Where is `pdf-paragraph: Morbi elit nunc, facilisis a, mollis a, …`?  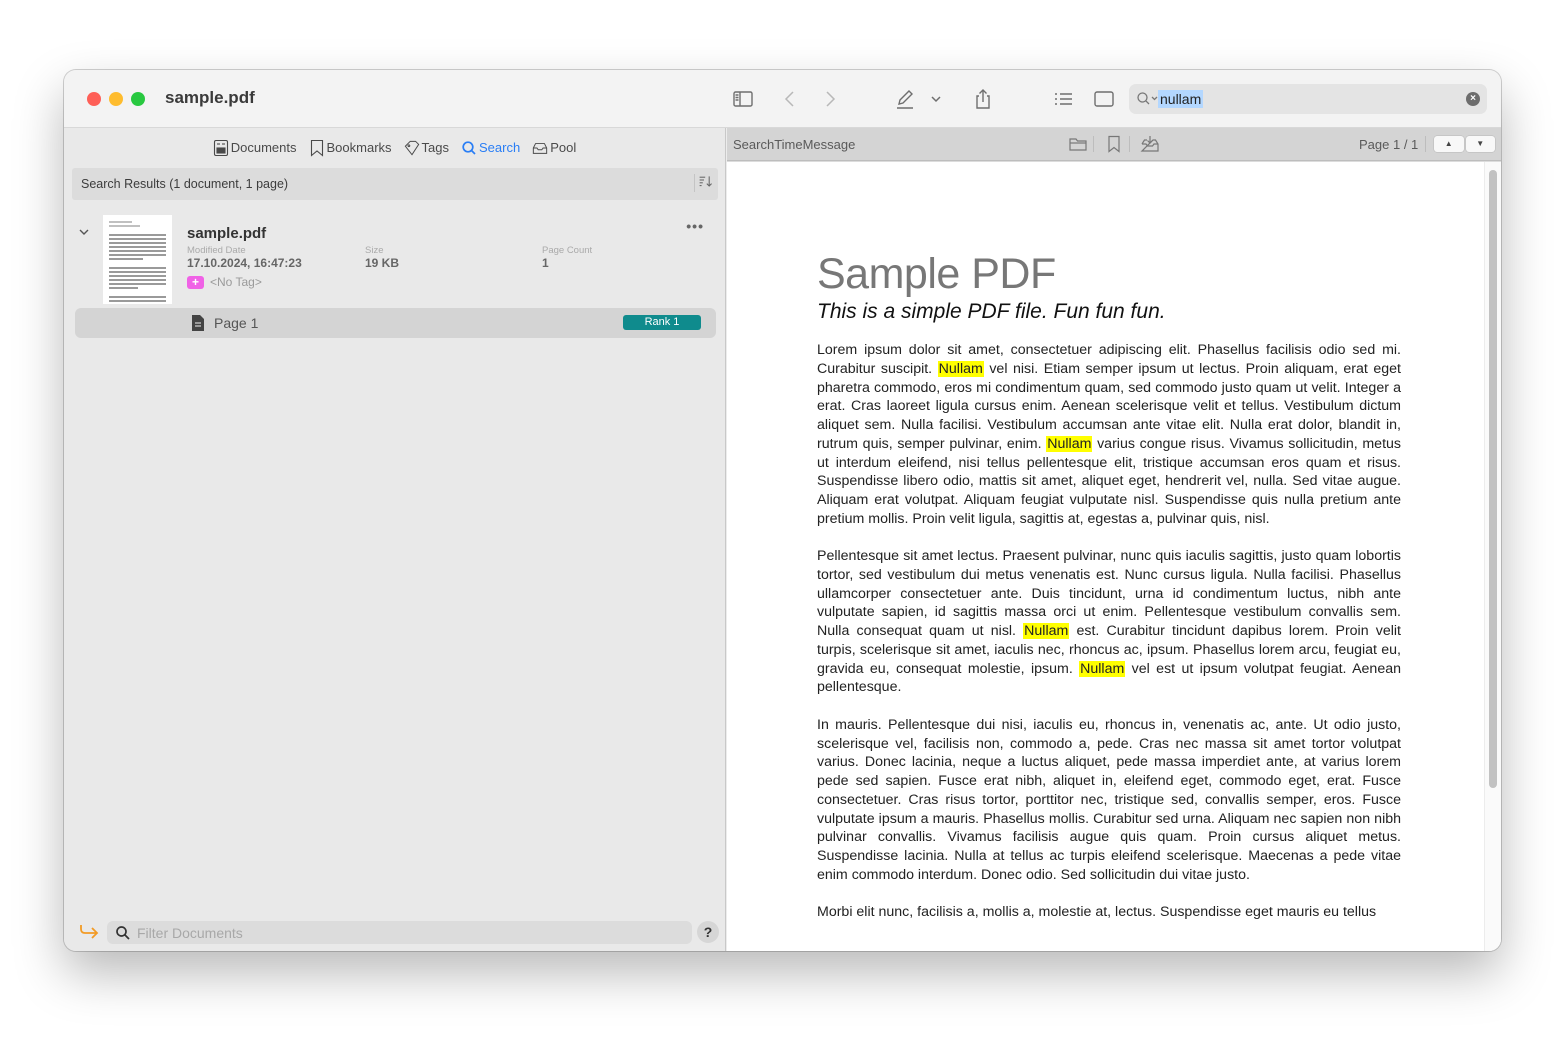 pdf-paragraph: Morbi elit nunc, facilisis a, mollis a, … is located at coordinates (1109, 912).